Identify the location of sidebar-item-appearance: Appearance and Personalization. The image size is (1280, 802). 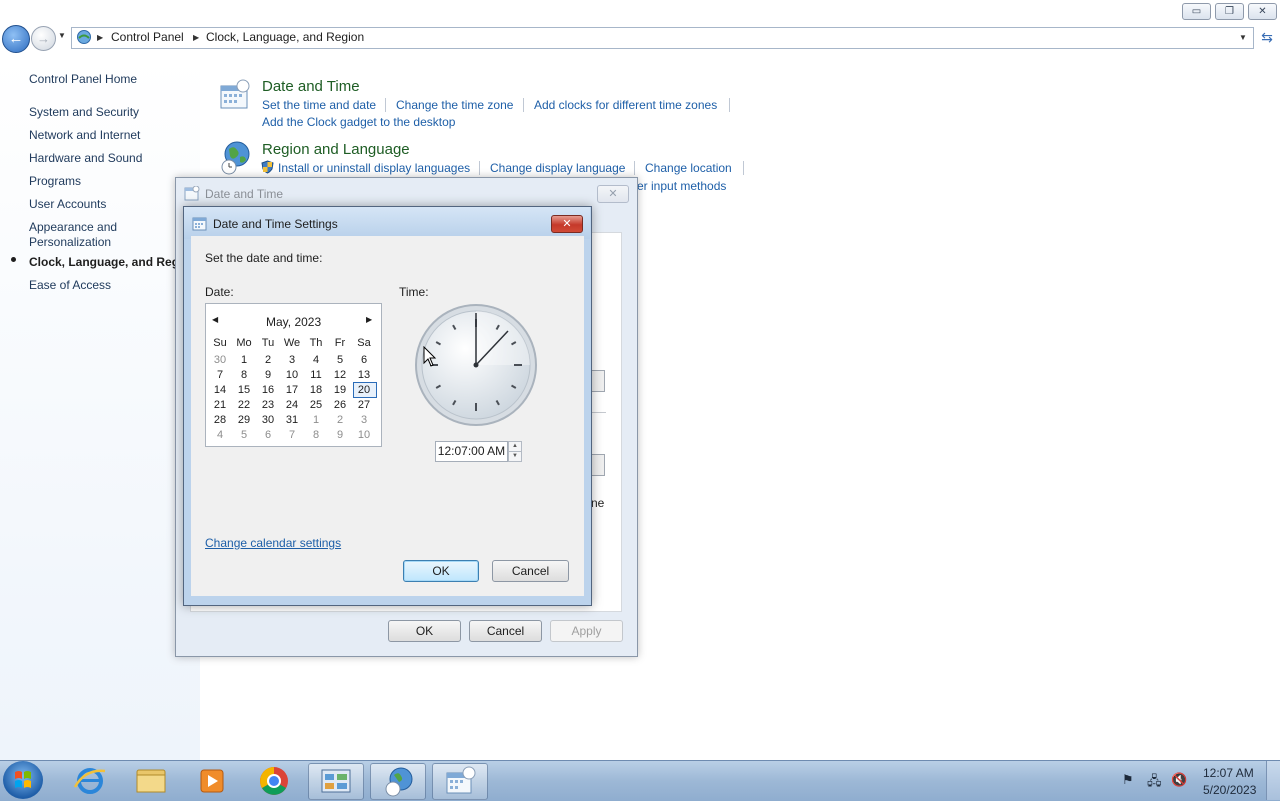
(73, 235).